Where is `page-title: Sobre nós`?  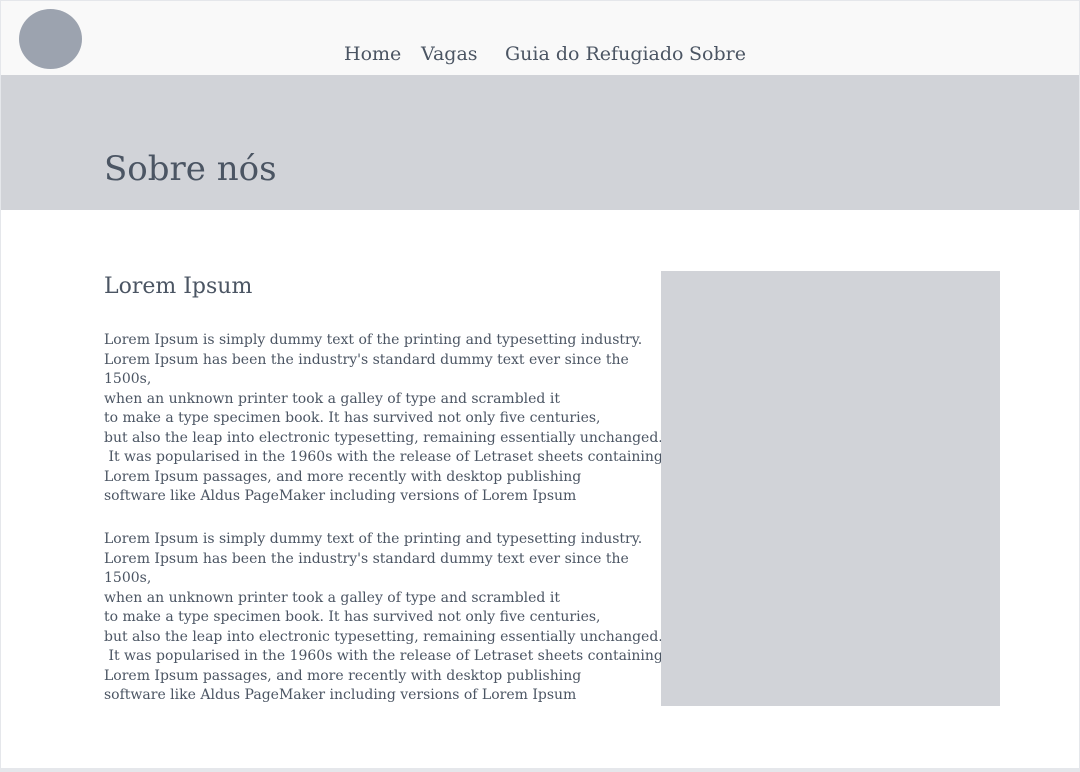
page-title: Sobre nós is located at coordinates (190, 169).